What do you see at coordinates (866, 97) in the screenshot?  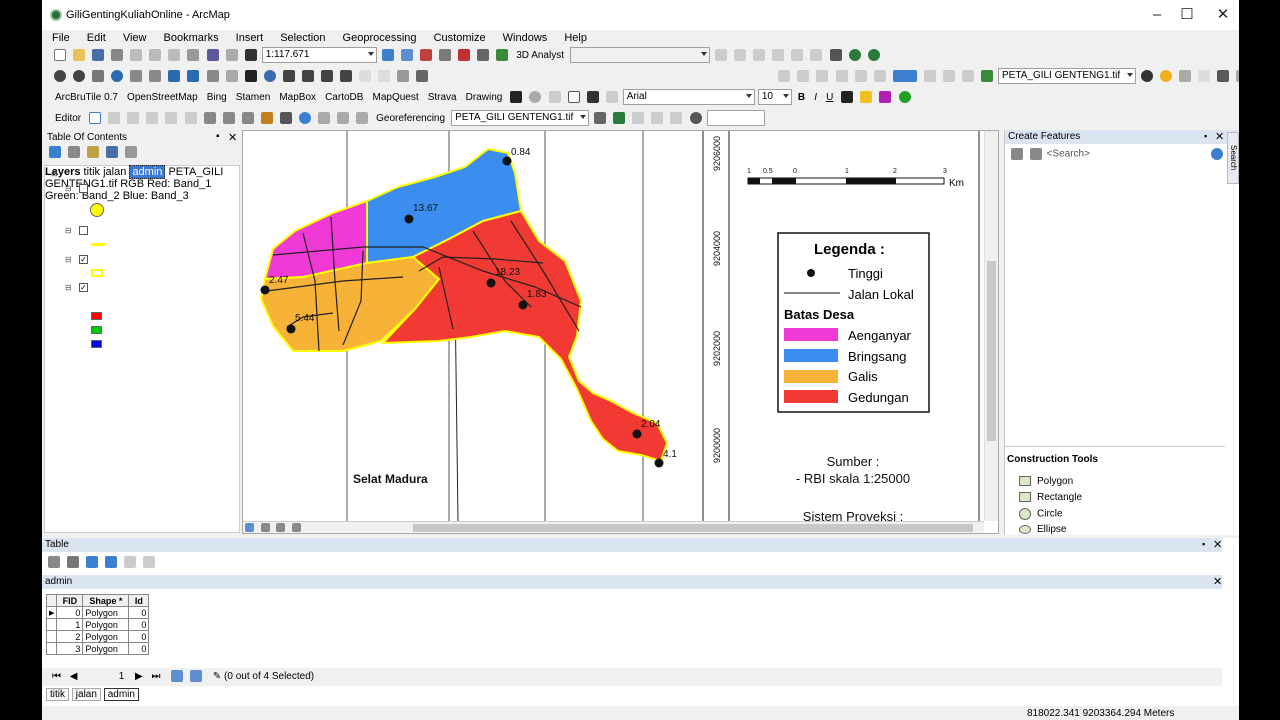 I see `fill-color-icon` at bounding box center [866, 97].